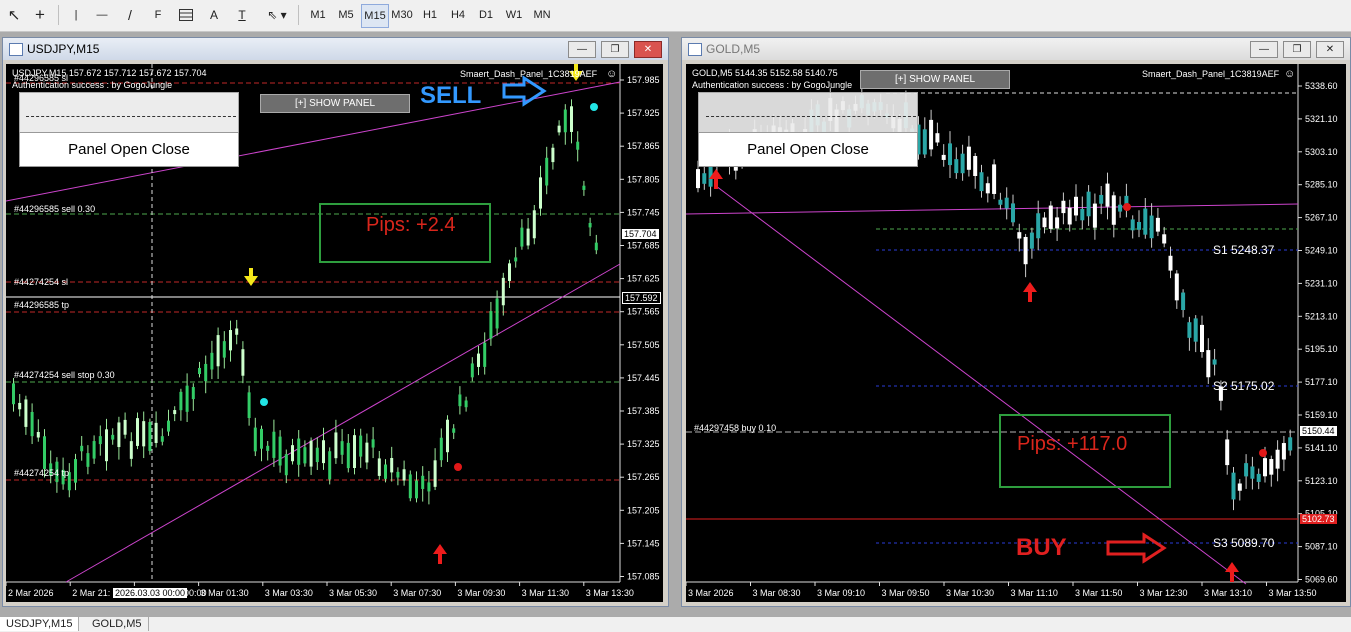 Image resolution: width=1351 pixels, height=632 pixels. I want to click on tab-usdjpy: USDJPY,M15, so click(40, 624).